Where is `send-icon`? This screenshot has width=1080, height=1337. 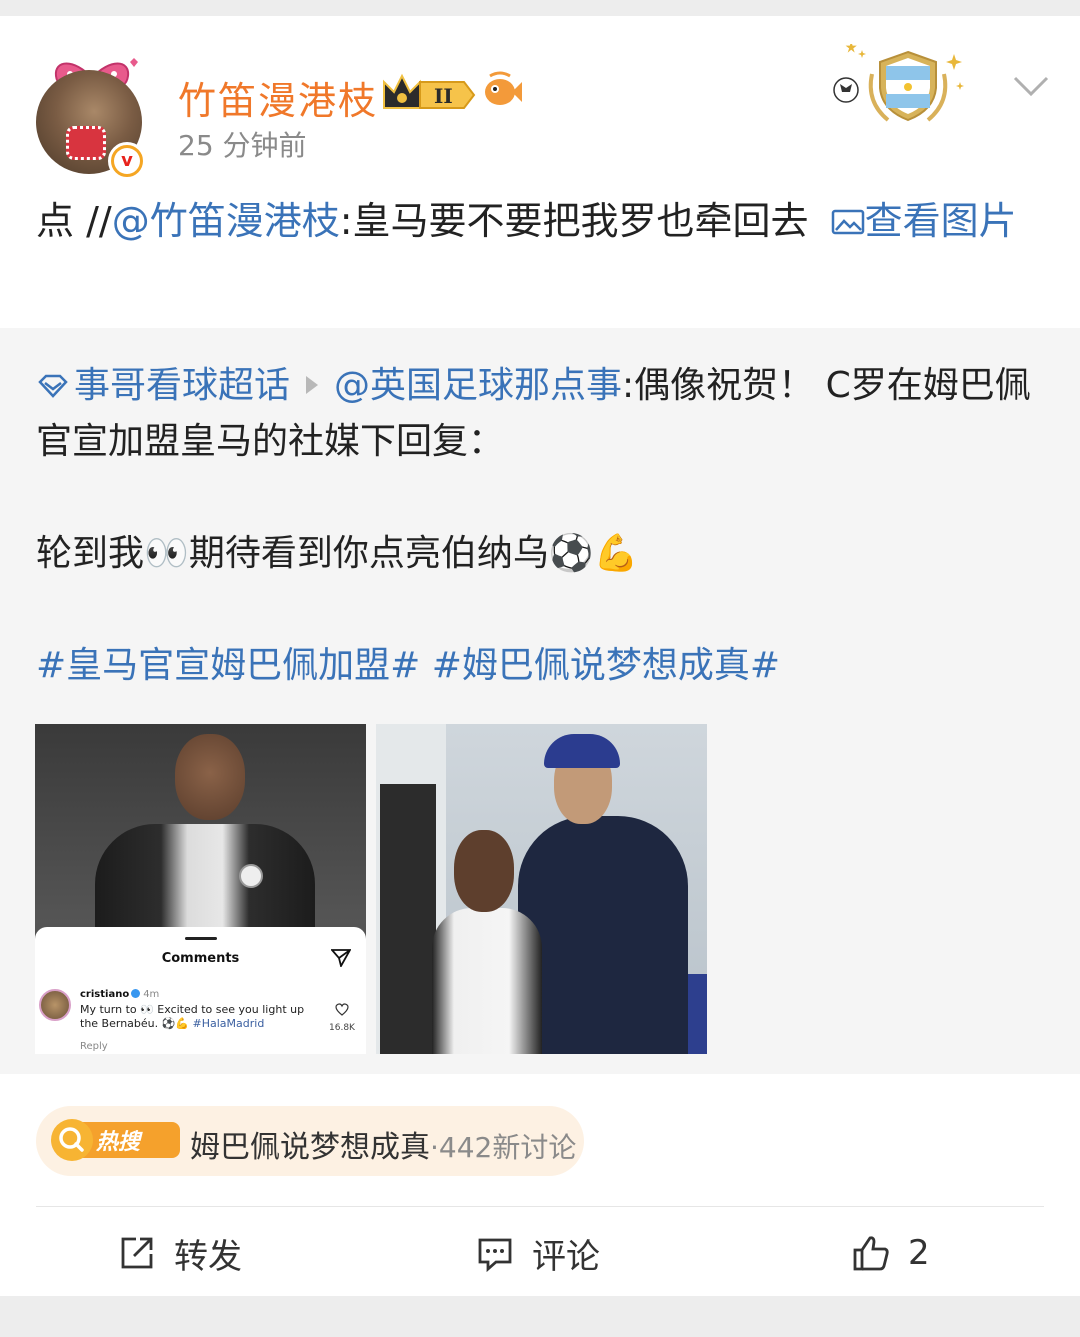
send-icon is located at coordinates (341, 958).